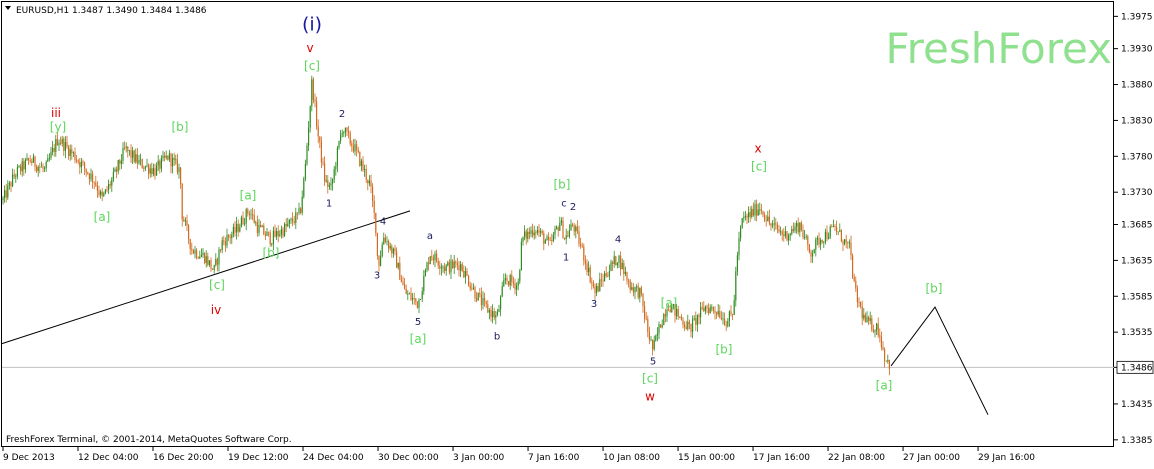 The image size is (1154, 469). What do you see at coordinates (594, 304) in the screenshot?
I see `wave-label: 3` at bounding box center [594, 304].